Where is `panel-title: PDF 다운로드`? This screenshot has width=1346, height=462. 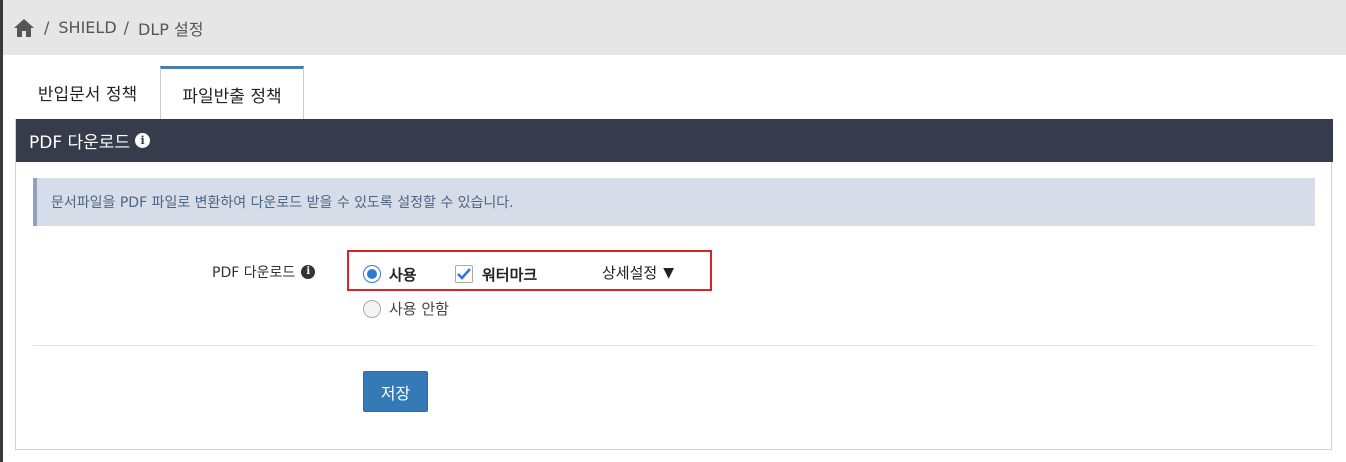 panel-title: PDF 다운로드 is located at coordinates (80, 143).